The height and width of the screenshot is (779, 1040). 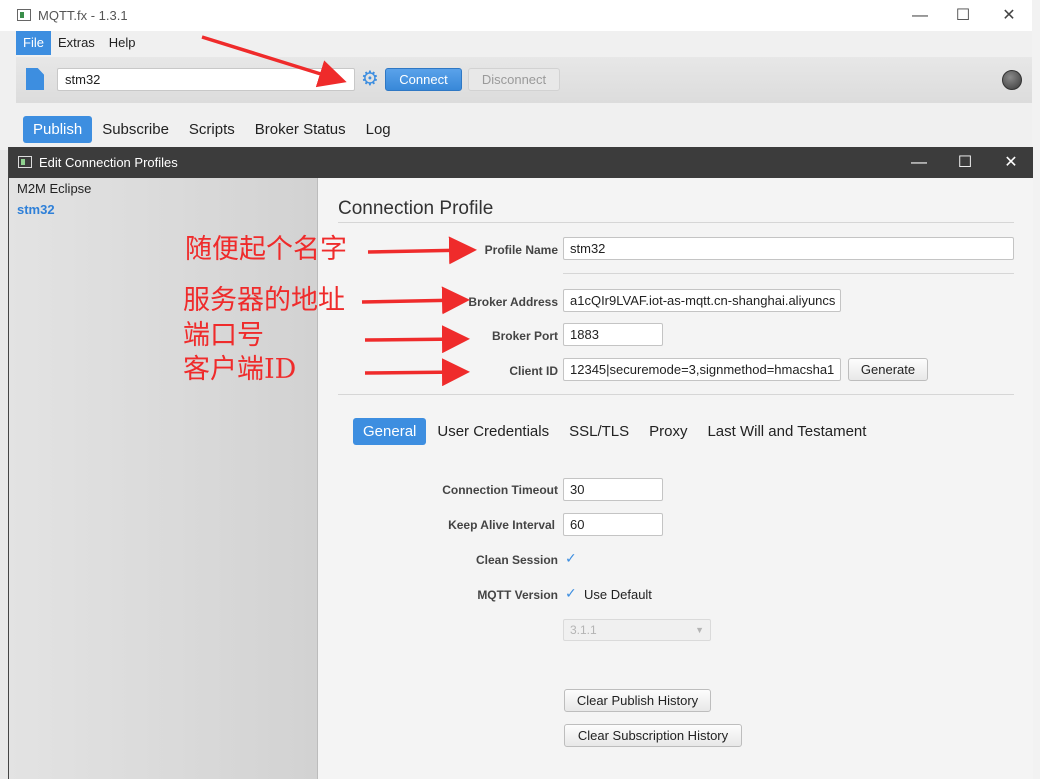 I want to click on arrow-to-client-id, so click(x=417, y=372).